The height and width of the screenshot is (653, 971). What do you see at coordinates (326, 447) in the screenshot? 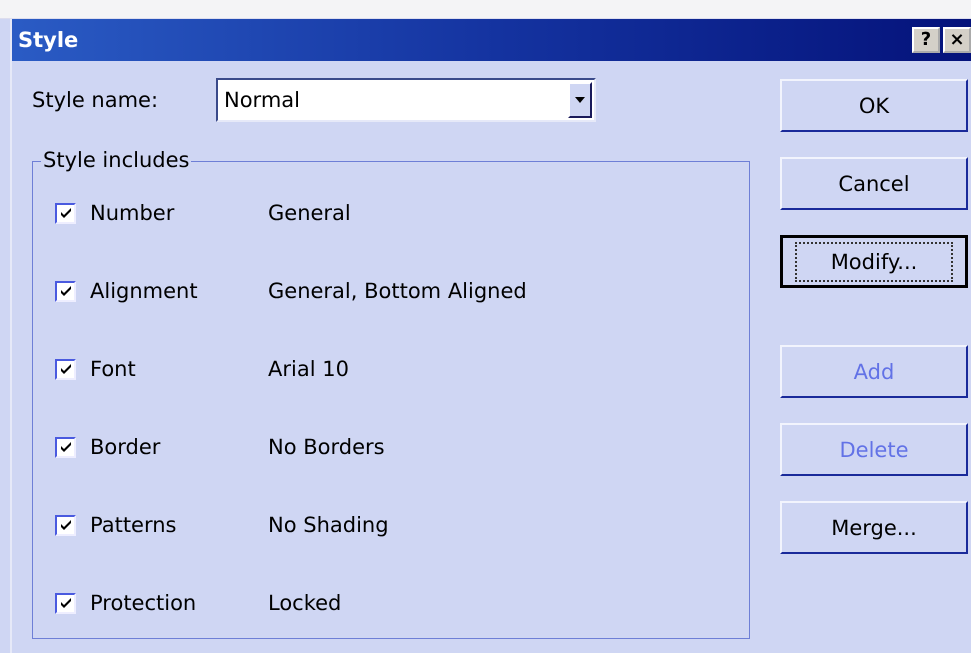
I see `setting-value: No Borders` at bounding box center [326, 447].